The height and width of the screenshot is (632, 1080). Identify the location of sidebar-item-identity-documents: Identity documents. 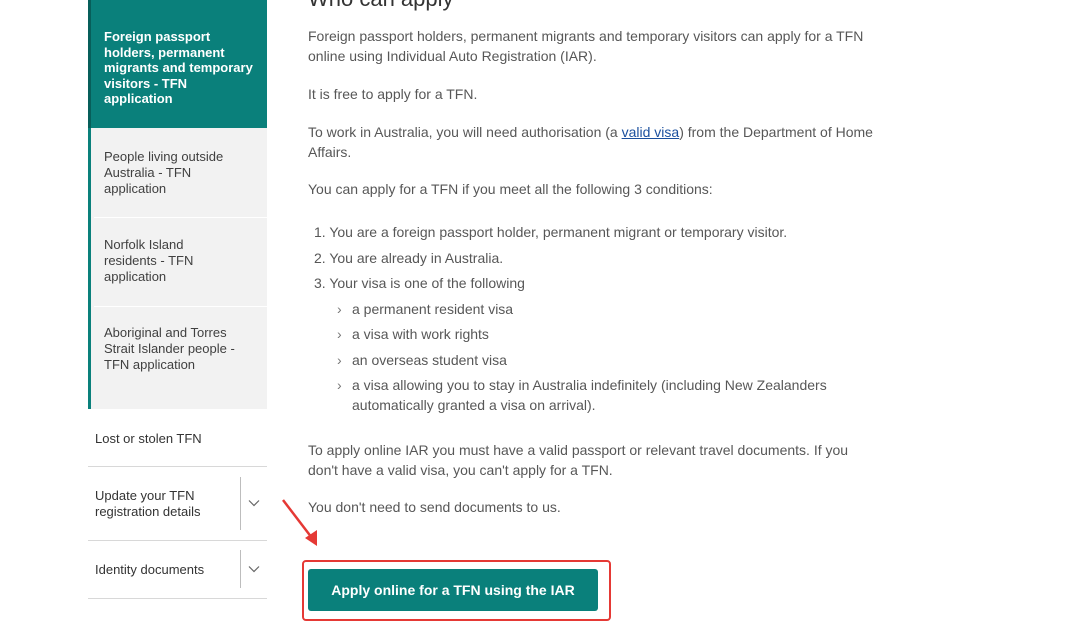
(177, 570).